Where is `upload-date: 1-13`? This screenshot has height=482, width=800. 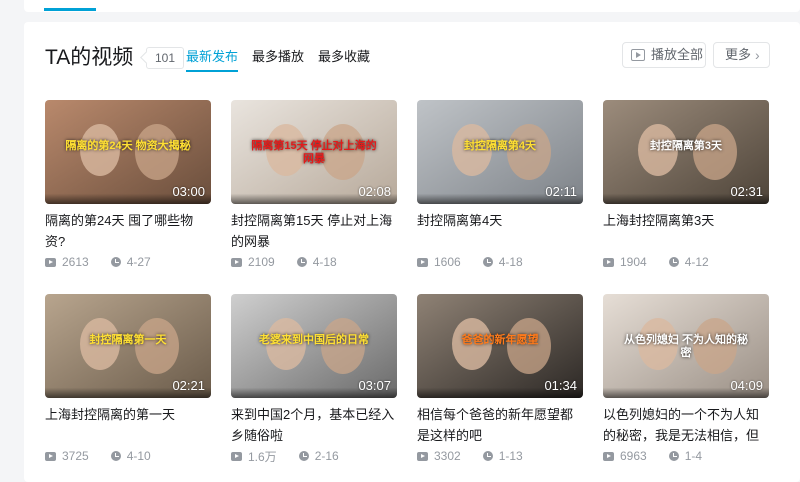
upload-date: 1-13 is located at coordinates (510, 456).